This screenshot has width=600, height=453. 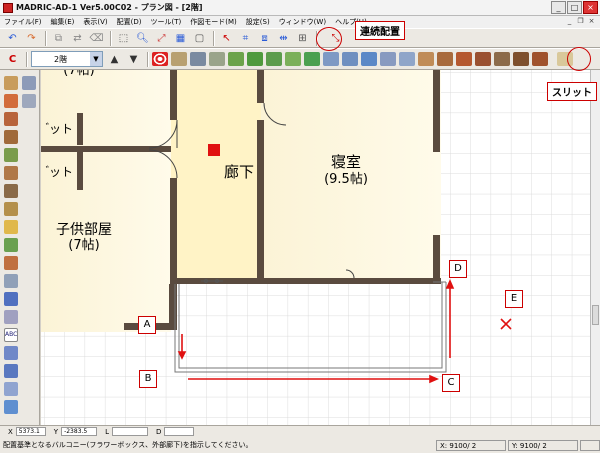 What do you see at coordinates (236, 59) in the screenshot?
I see `fence-icon` at bounding box center [236, 59].